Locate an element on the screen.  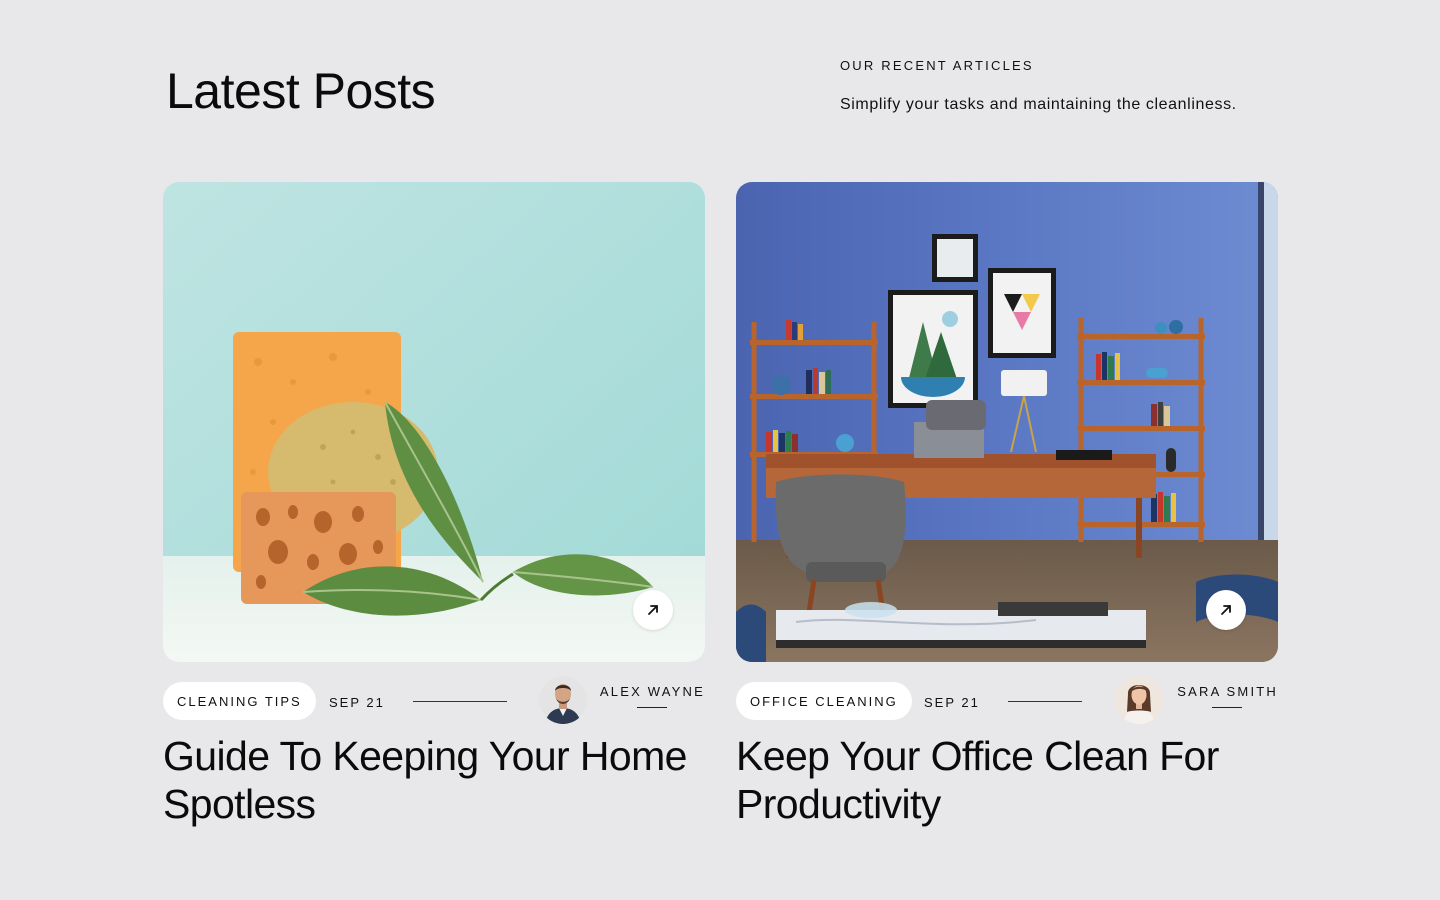
avatar-man-image is located at coordinates (563, 700).